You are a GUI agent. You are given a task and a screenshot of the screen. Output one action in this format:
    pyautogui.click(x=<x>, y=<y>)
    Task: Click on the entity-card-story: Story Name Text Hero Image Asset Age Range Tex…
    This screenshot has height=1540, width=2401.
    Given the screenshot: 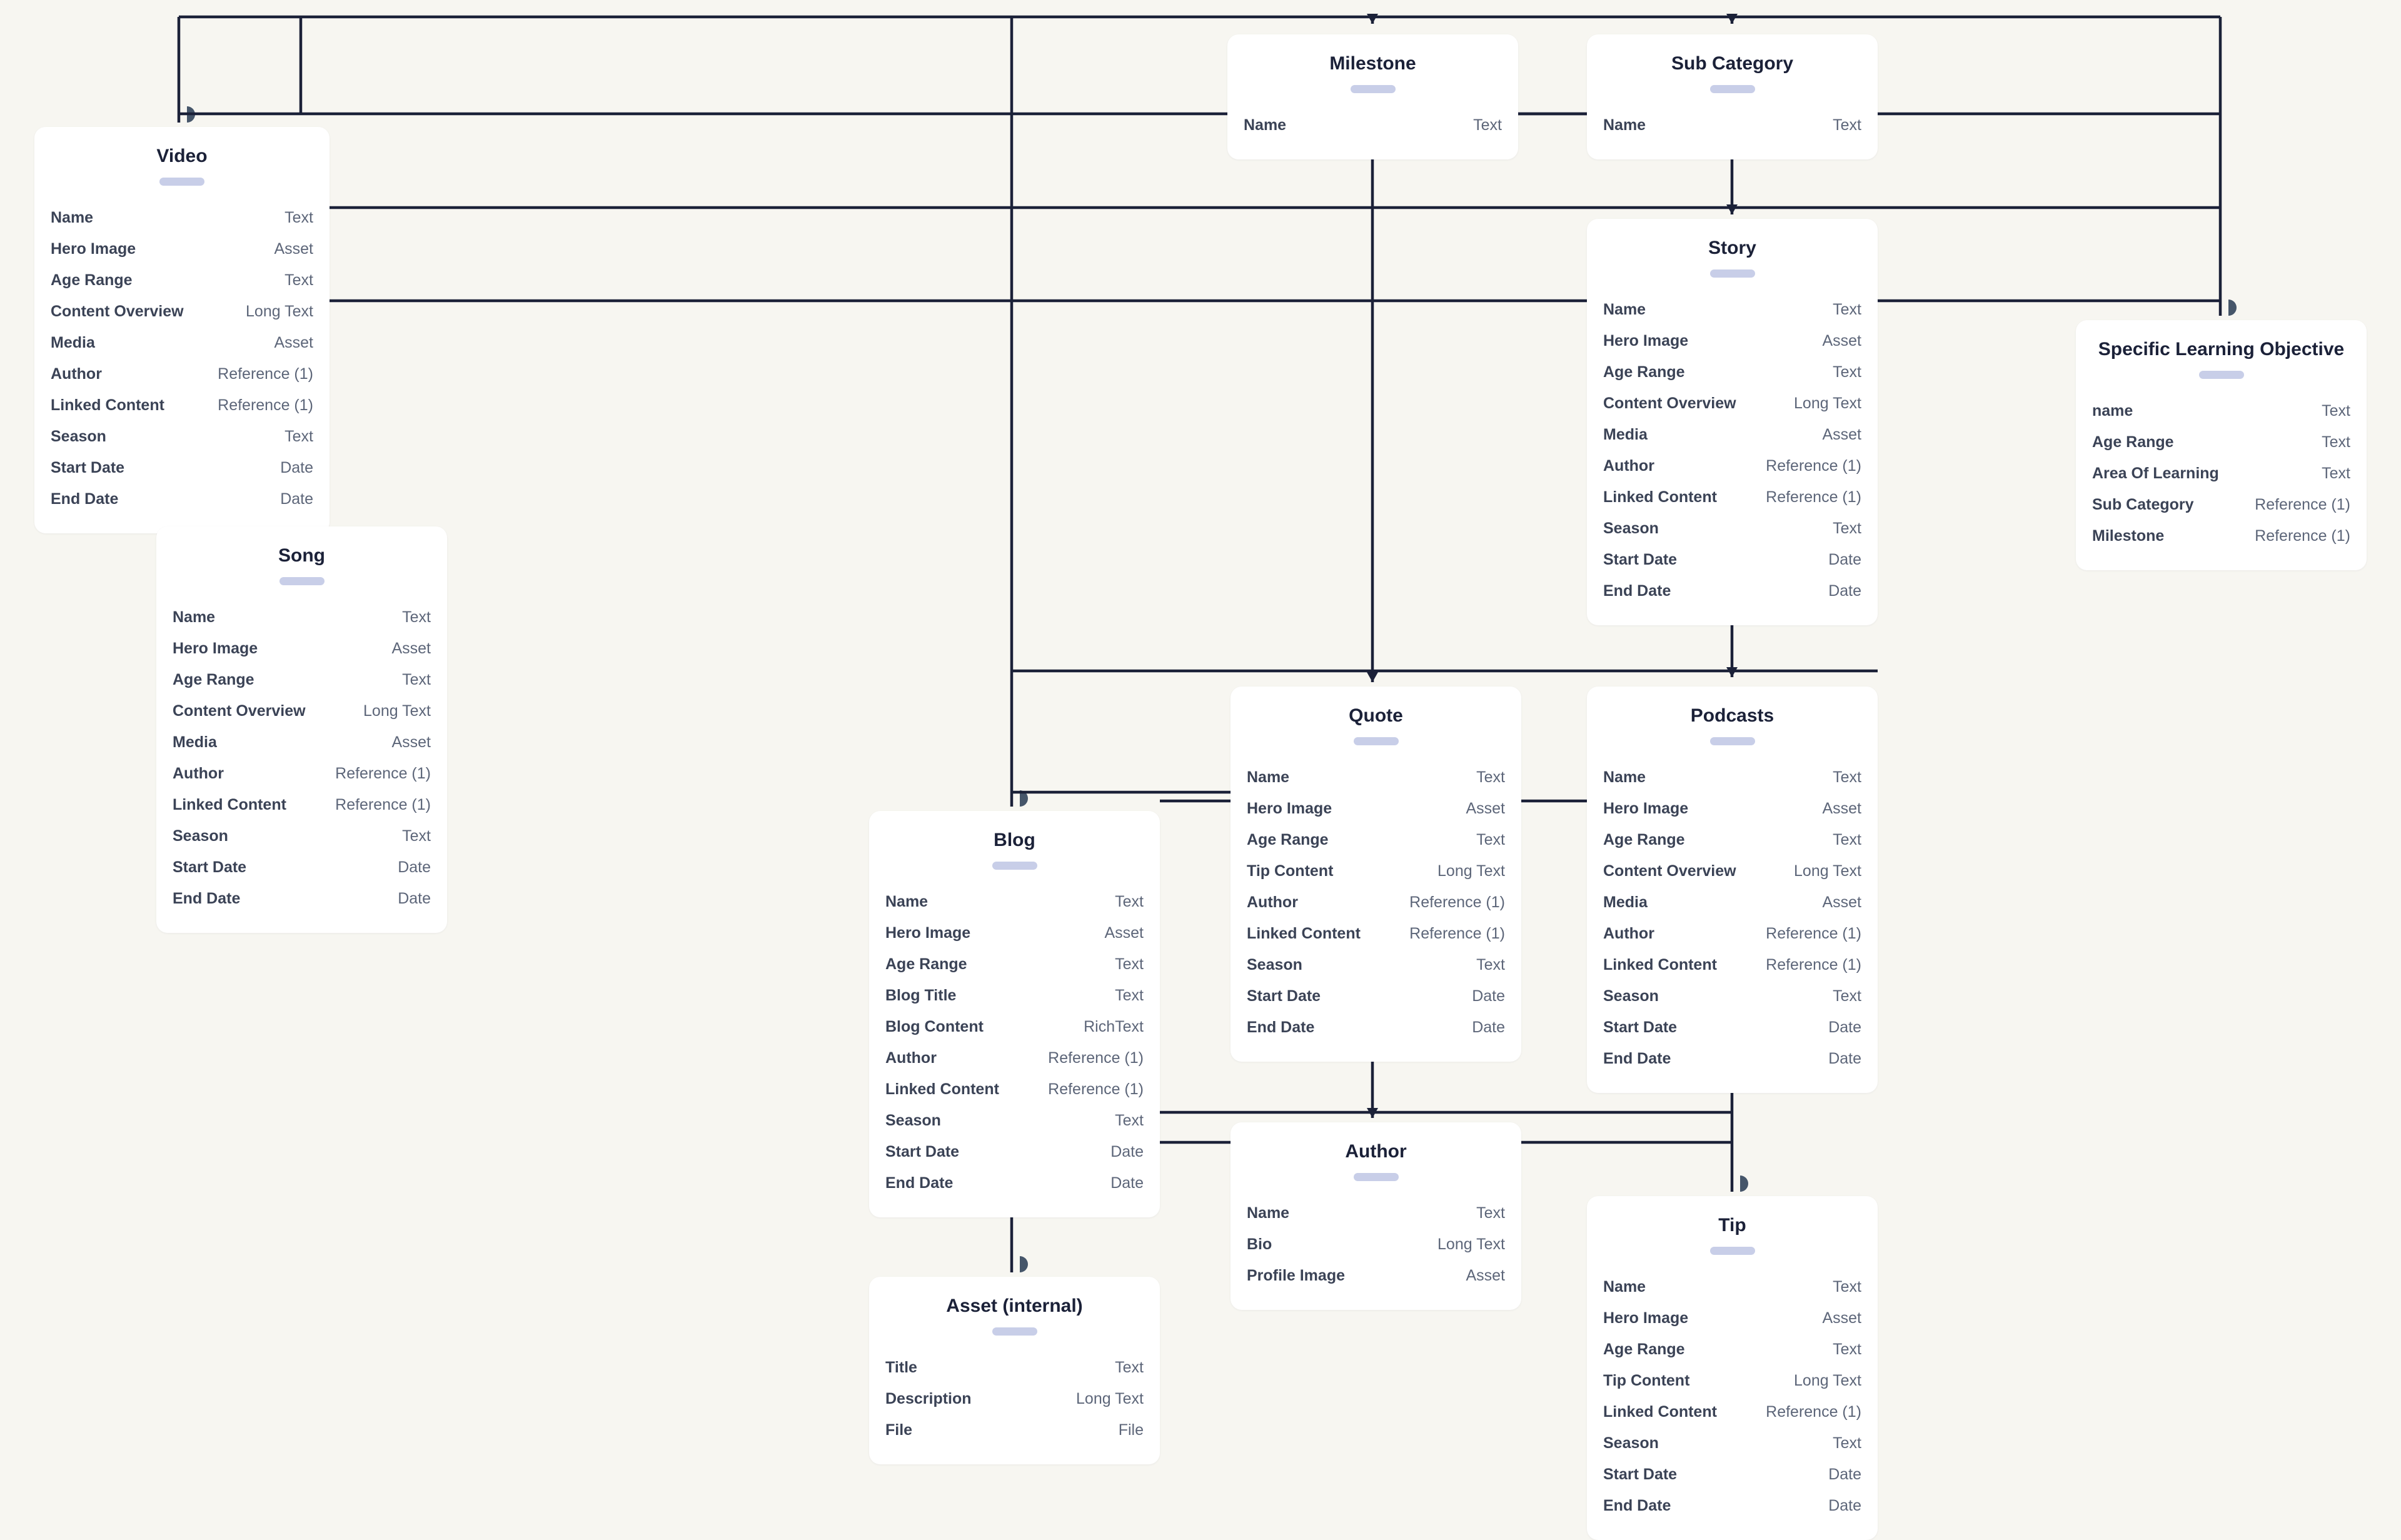 What is the action you would take?
    pyautogui.click(x=1732, y=422)
    